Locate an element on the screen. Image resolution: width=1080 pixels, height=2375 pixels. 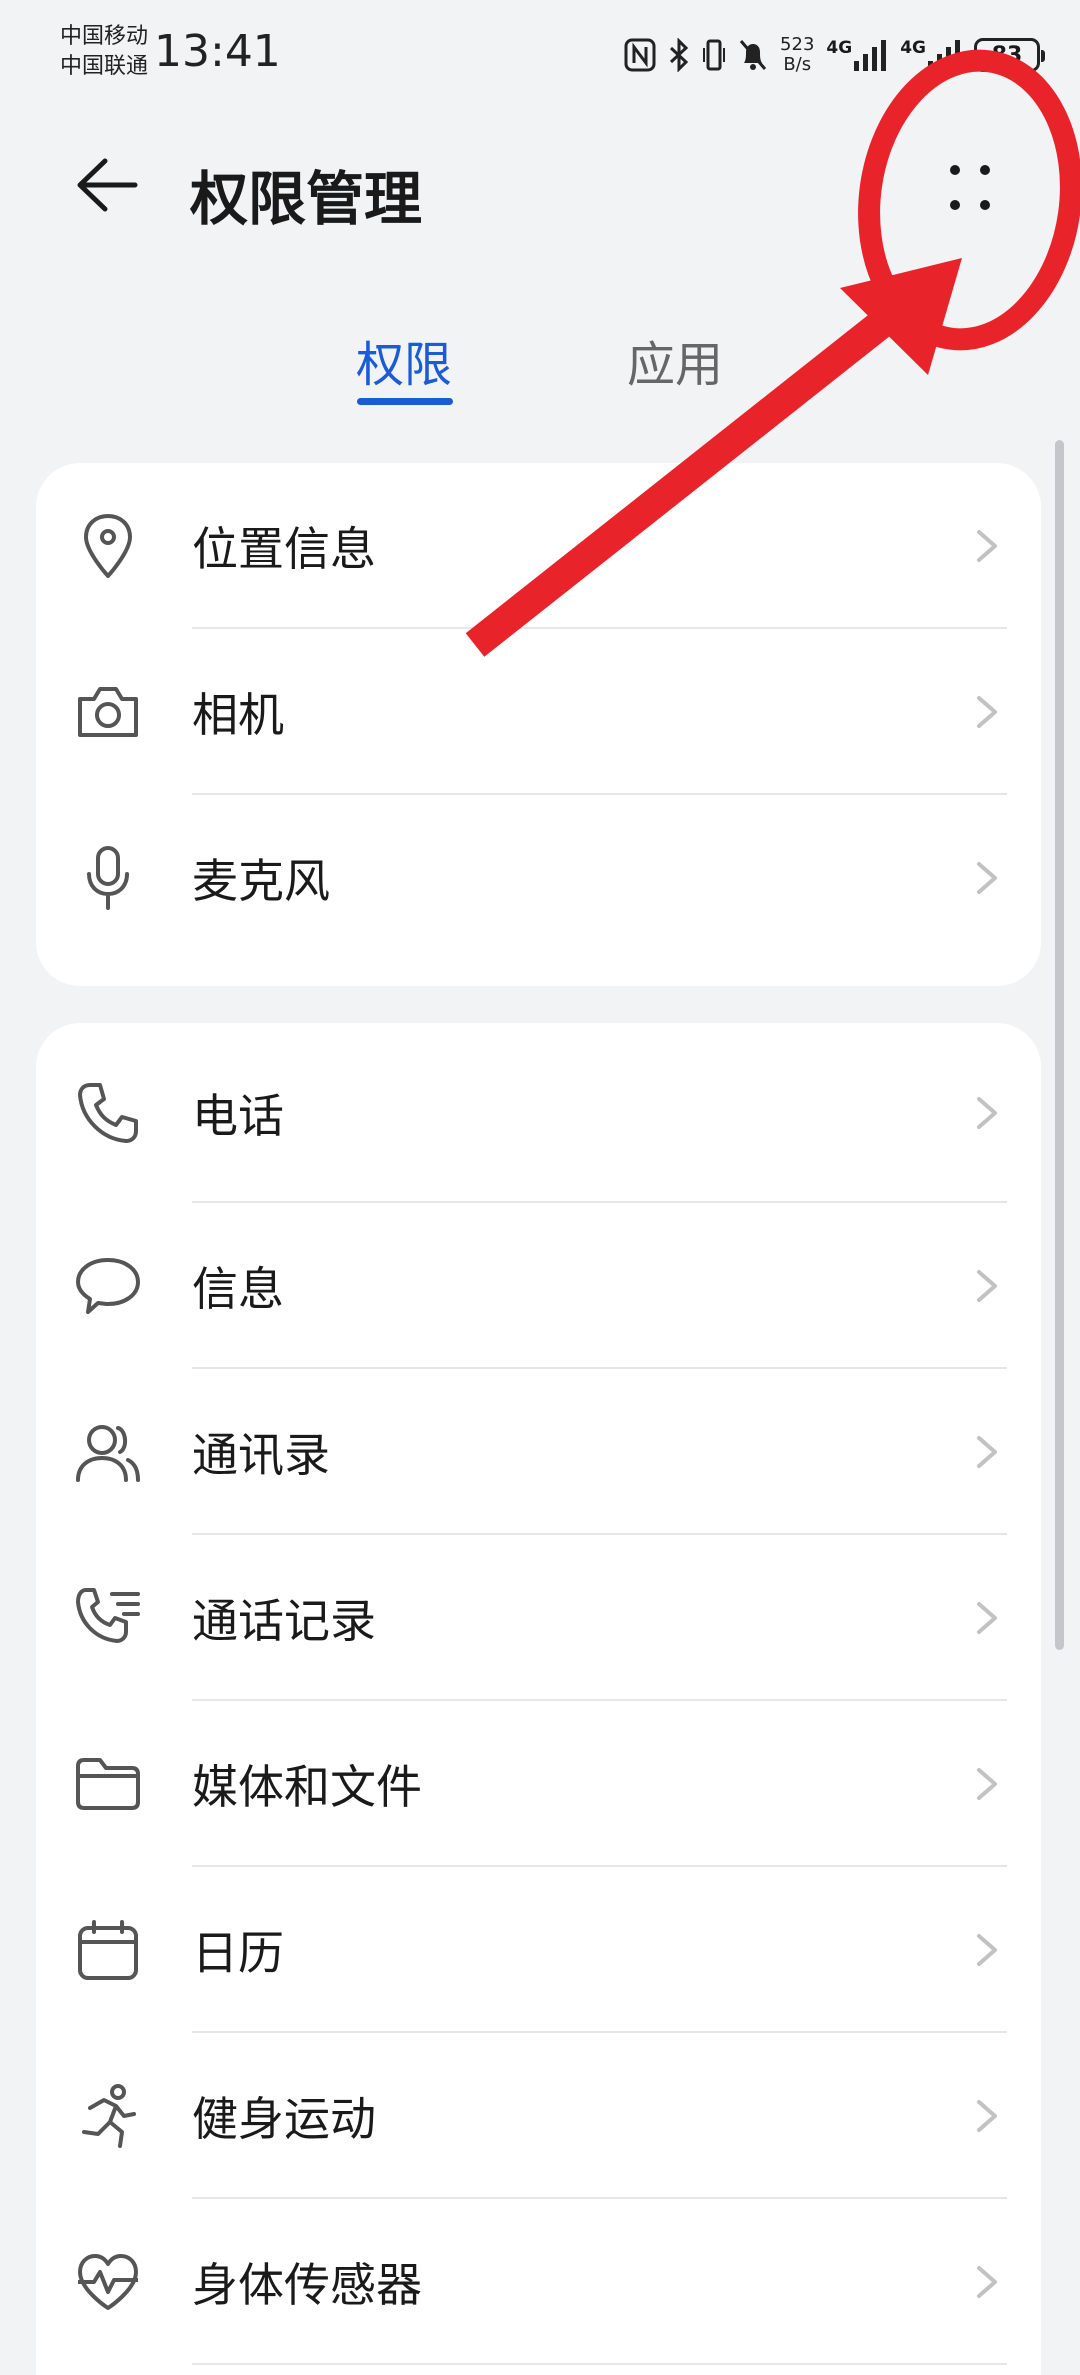
back-arrow-icon is located at coordinates (107, 185).